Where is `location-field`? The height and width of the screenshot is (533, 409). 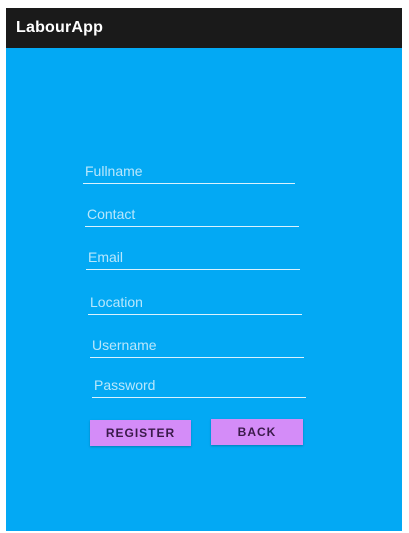
location-field is located at coordinates (195, 303).